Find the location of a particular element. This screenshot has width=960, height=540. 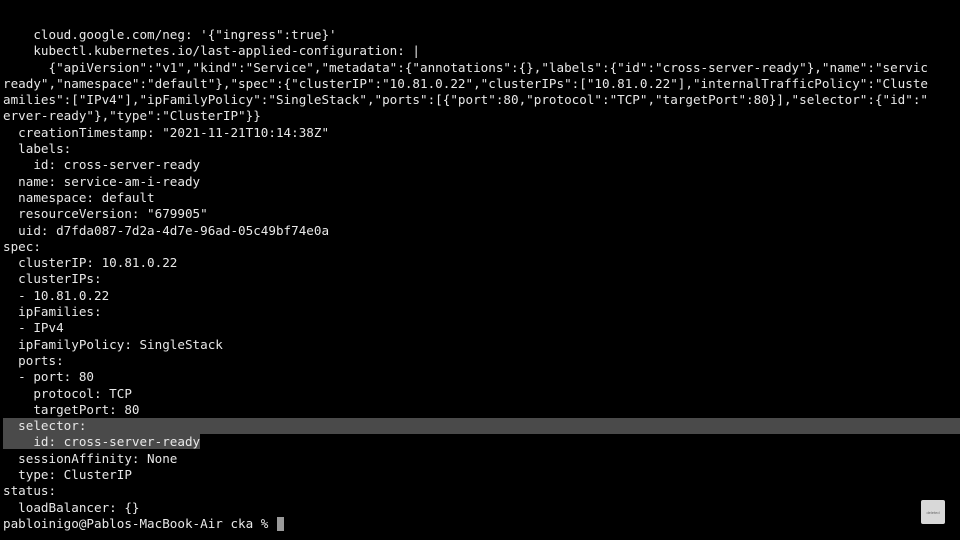

badge-label: deleted is located at coordinates (933, 512).